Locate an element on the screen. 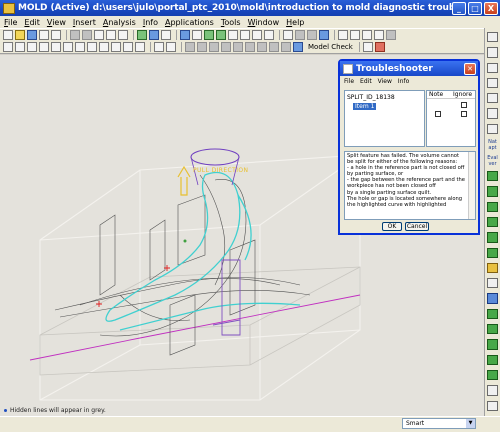 The width and height of the screenshot is (500, 432). close-button: X is located at coordinates (491, 8).